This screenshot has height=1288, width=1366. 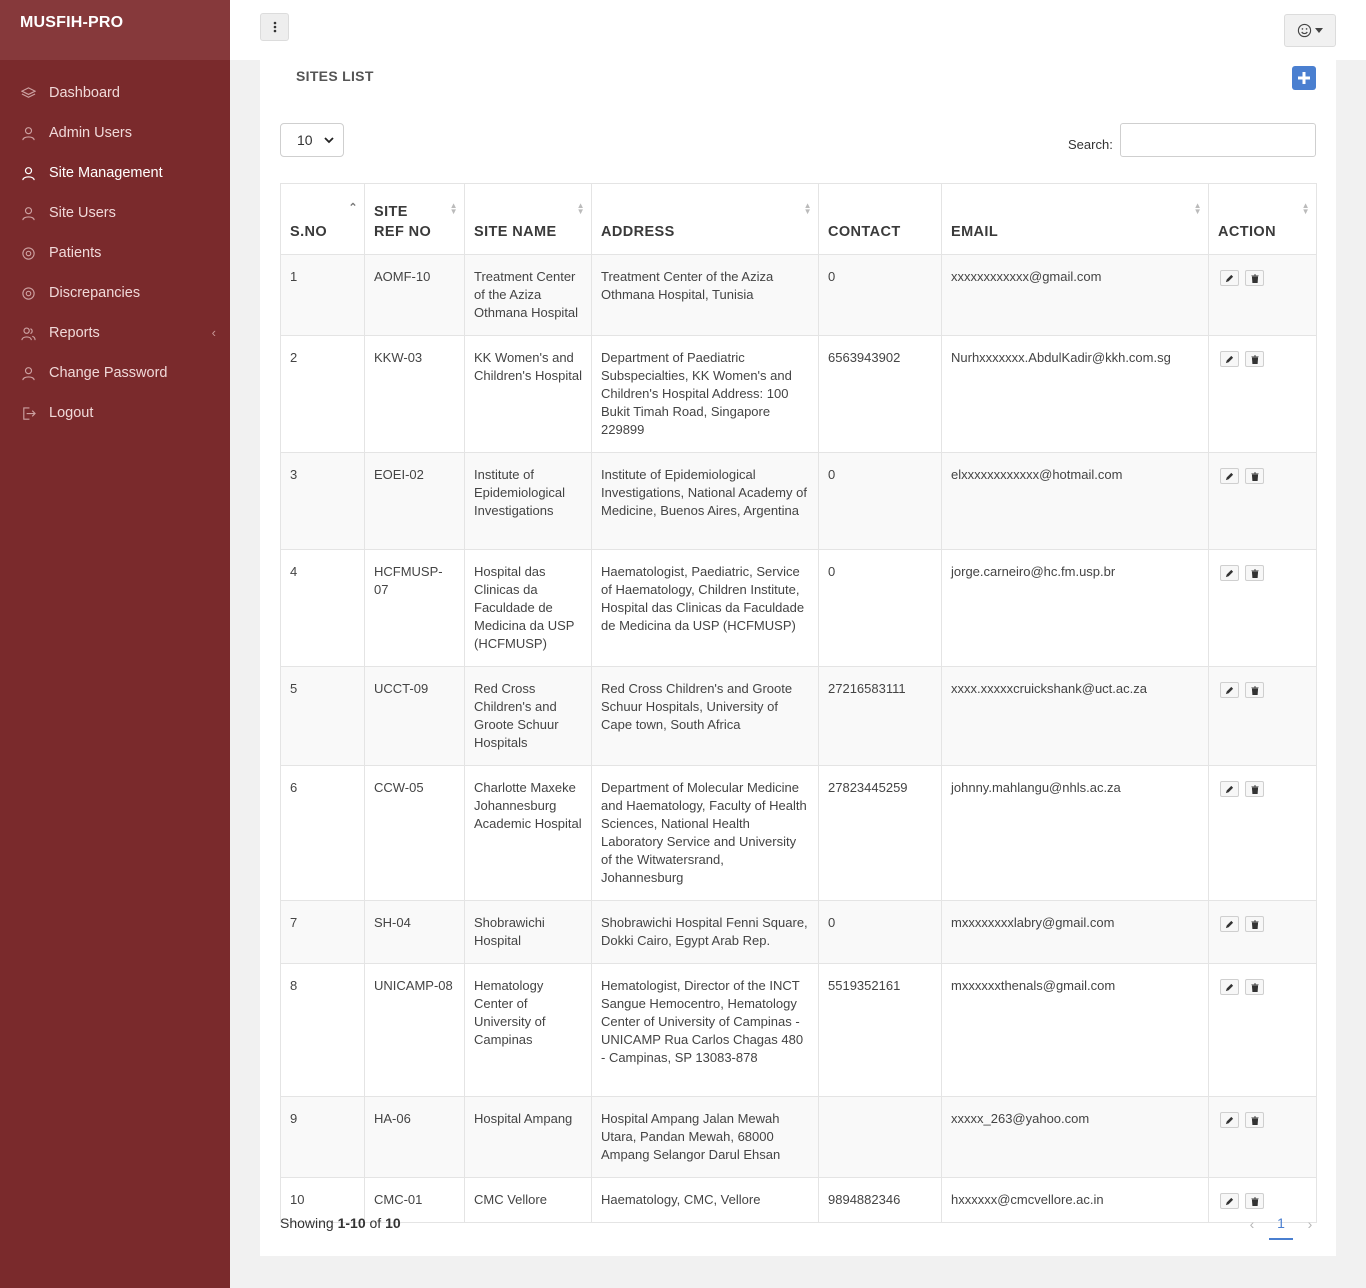 I want to click on column-header-action: ACTION ▲ ▼, so click(x=1262, y=219).